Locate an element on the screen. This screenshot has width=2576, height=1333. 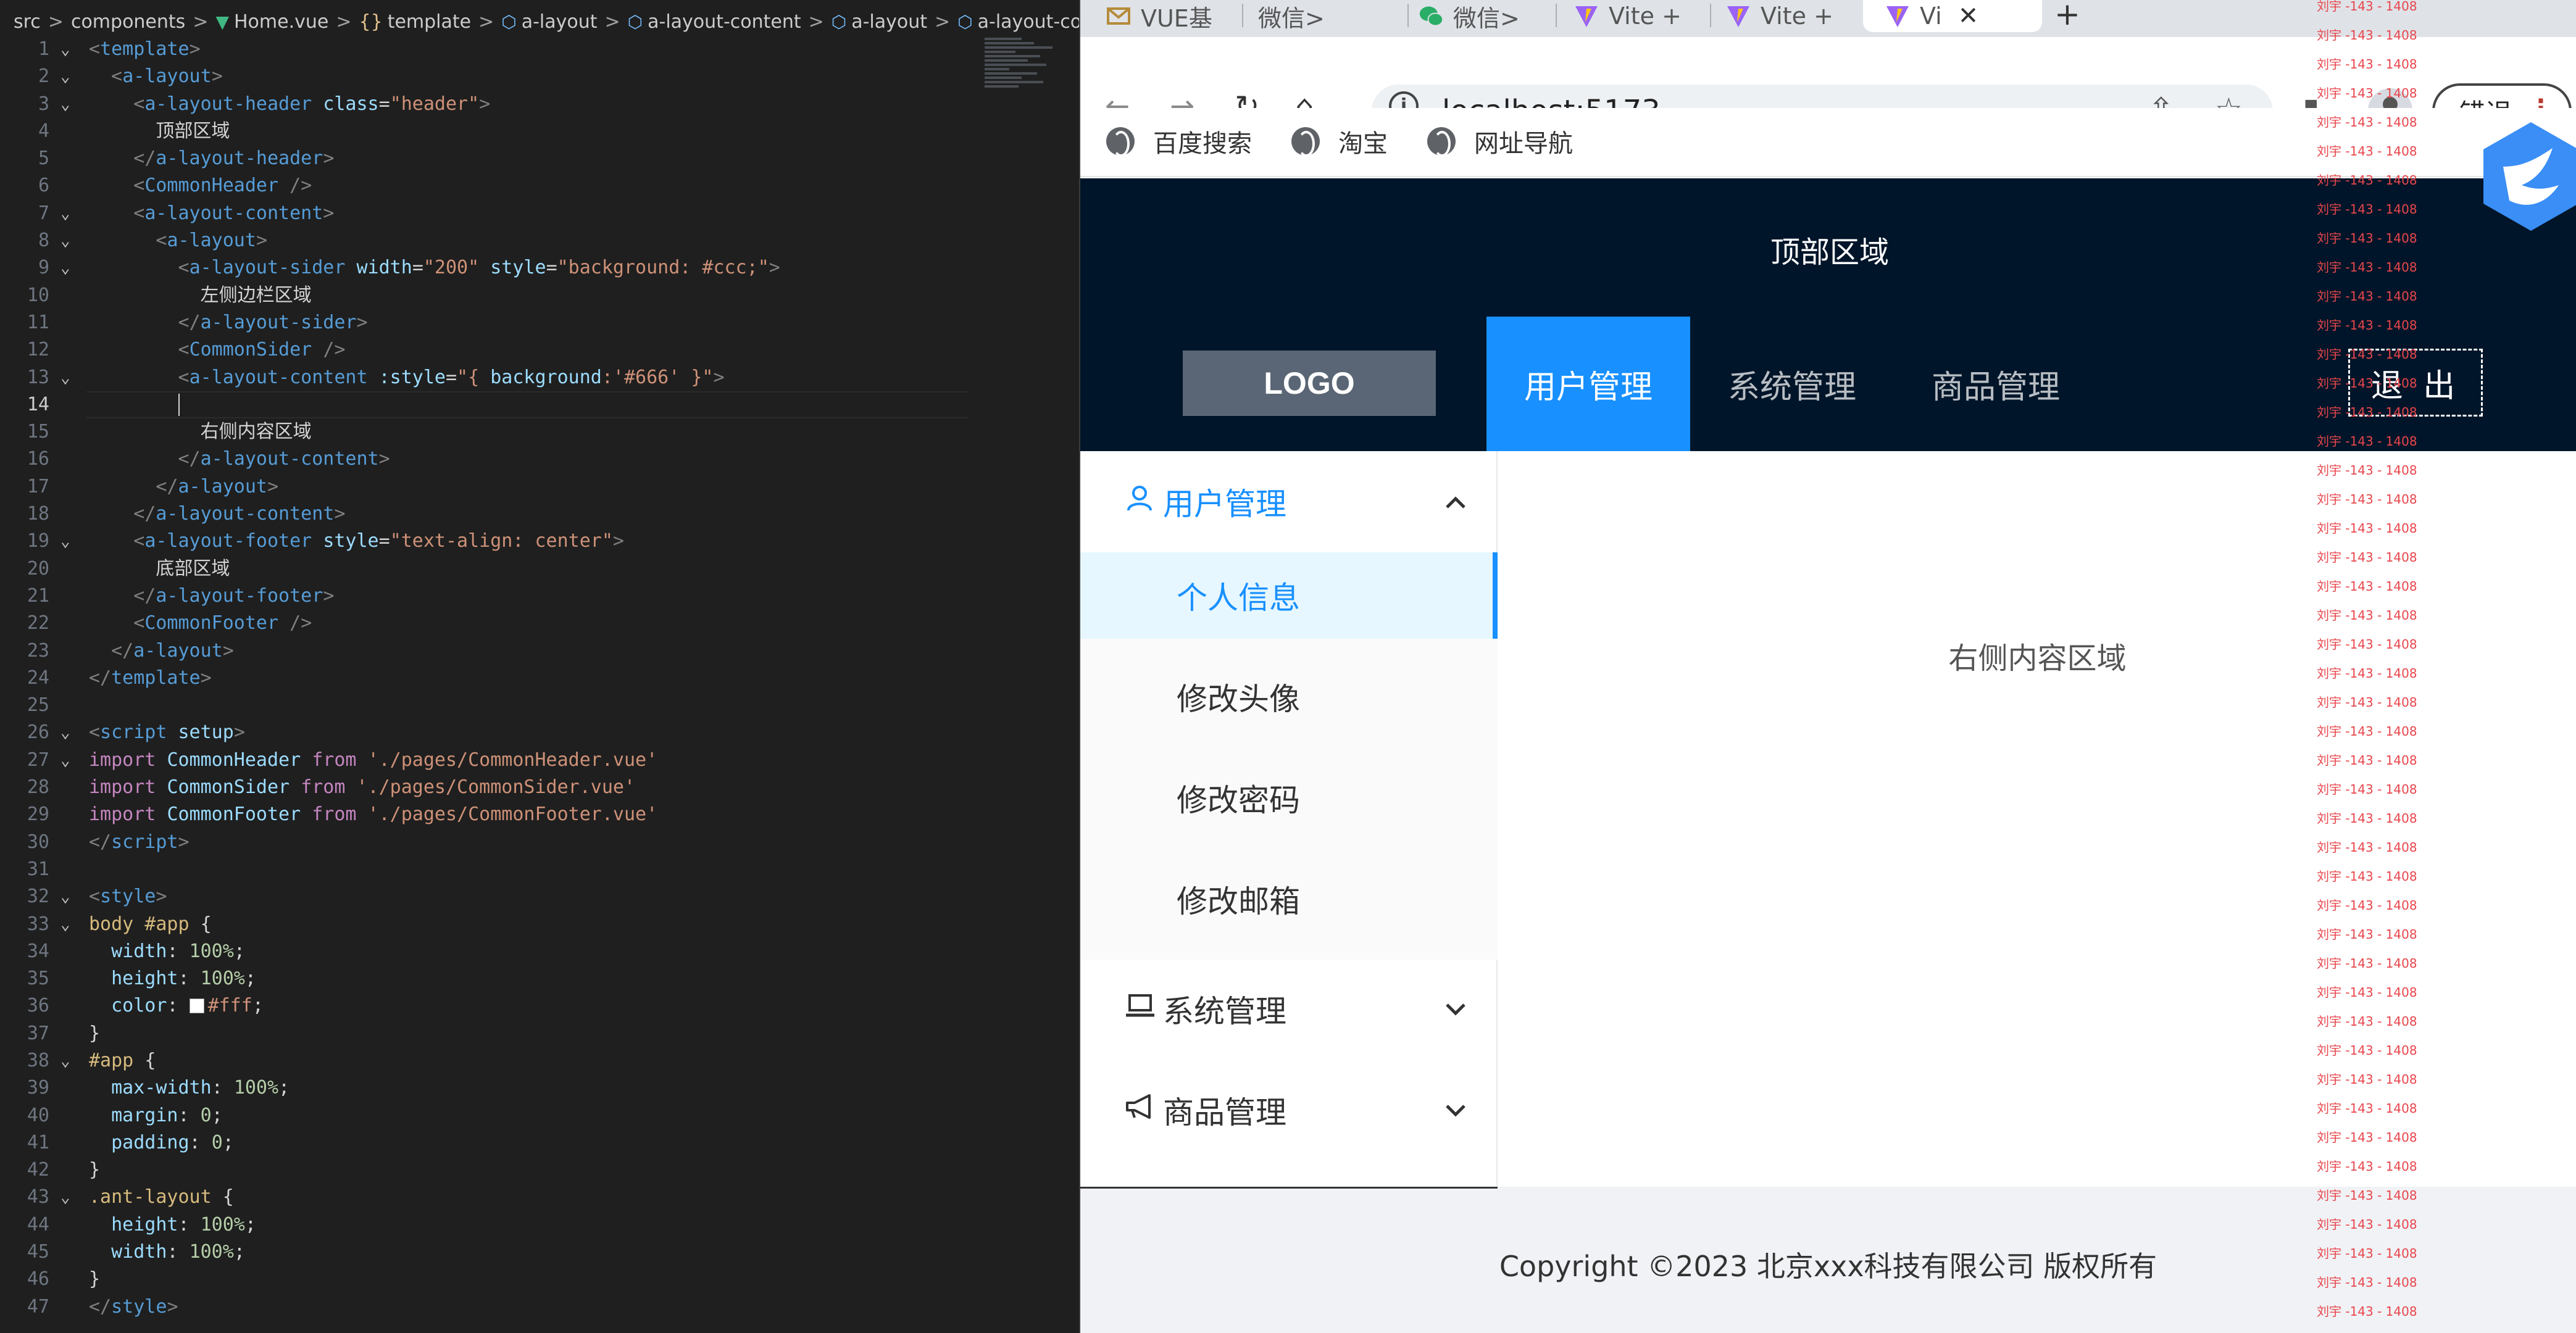
breadcrumb-template: template is located at coordinates (429, 22).